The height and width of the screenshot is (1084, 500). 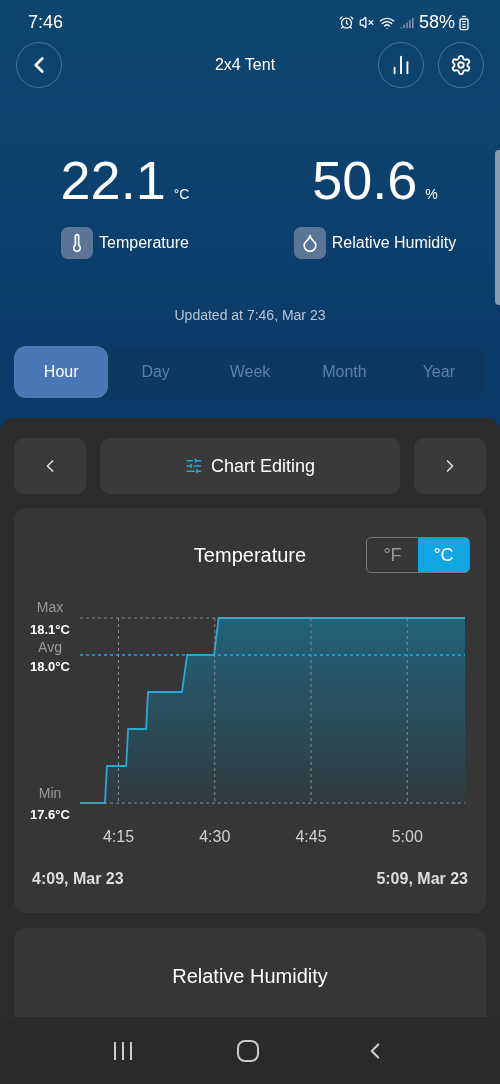 I want to click on x-tick-label: 4:15, so click(x=118, y=836).